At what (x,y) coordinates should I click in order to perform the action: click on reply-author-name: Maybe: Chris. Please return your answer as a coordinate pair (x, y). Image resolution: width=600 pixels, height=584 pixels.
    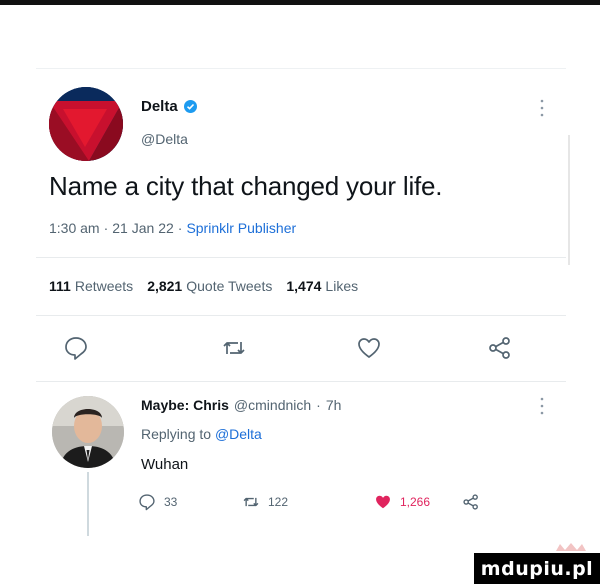
    Looking at the image, I should click on (185, 405).